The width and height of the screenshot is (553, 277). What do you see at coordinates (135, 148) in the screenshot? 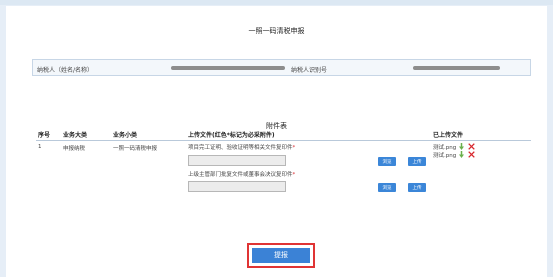
I see `cell-subcategory: 一照一码清税申报` at bounding box center [135, 148].